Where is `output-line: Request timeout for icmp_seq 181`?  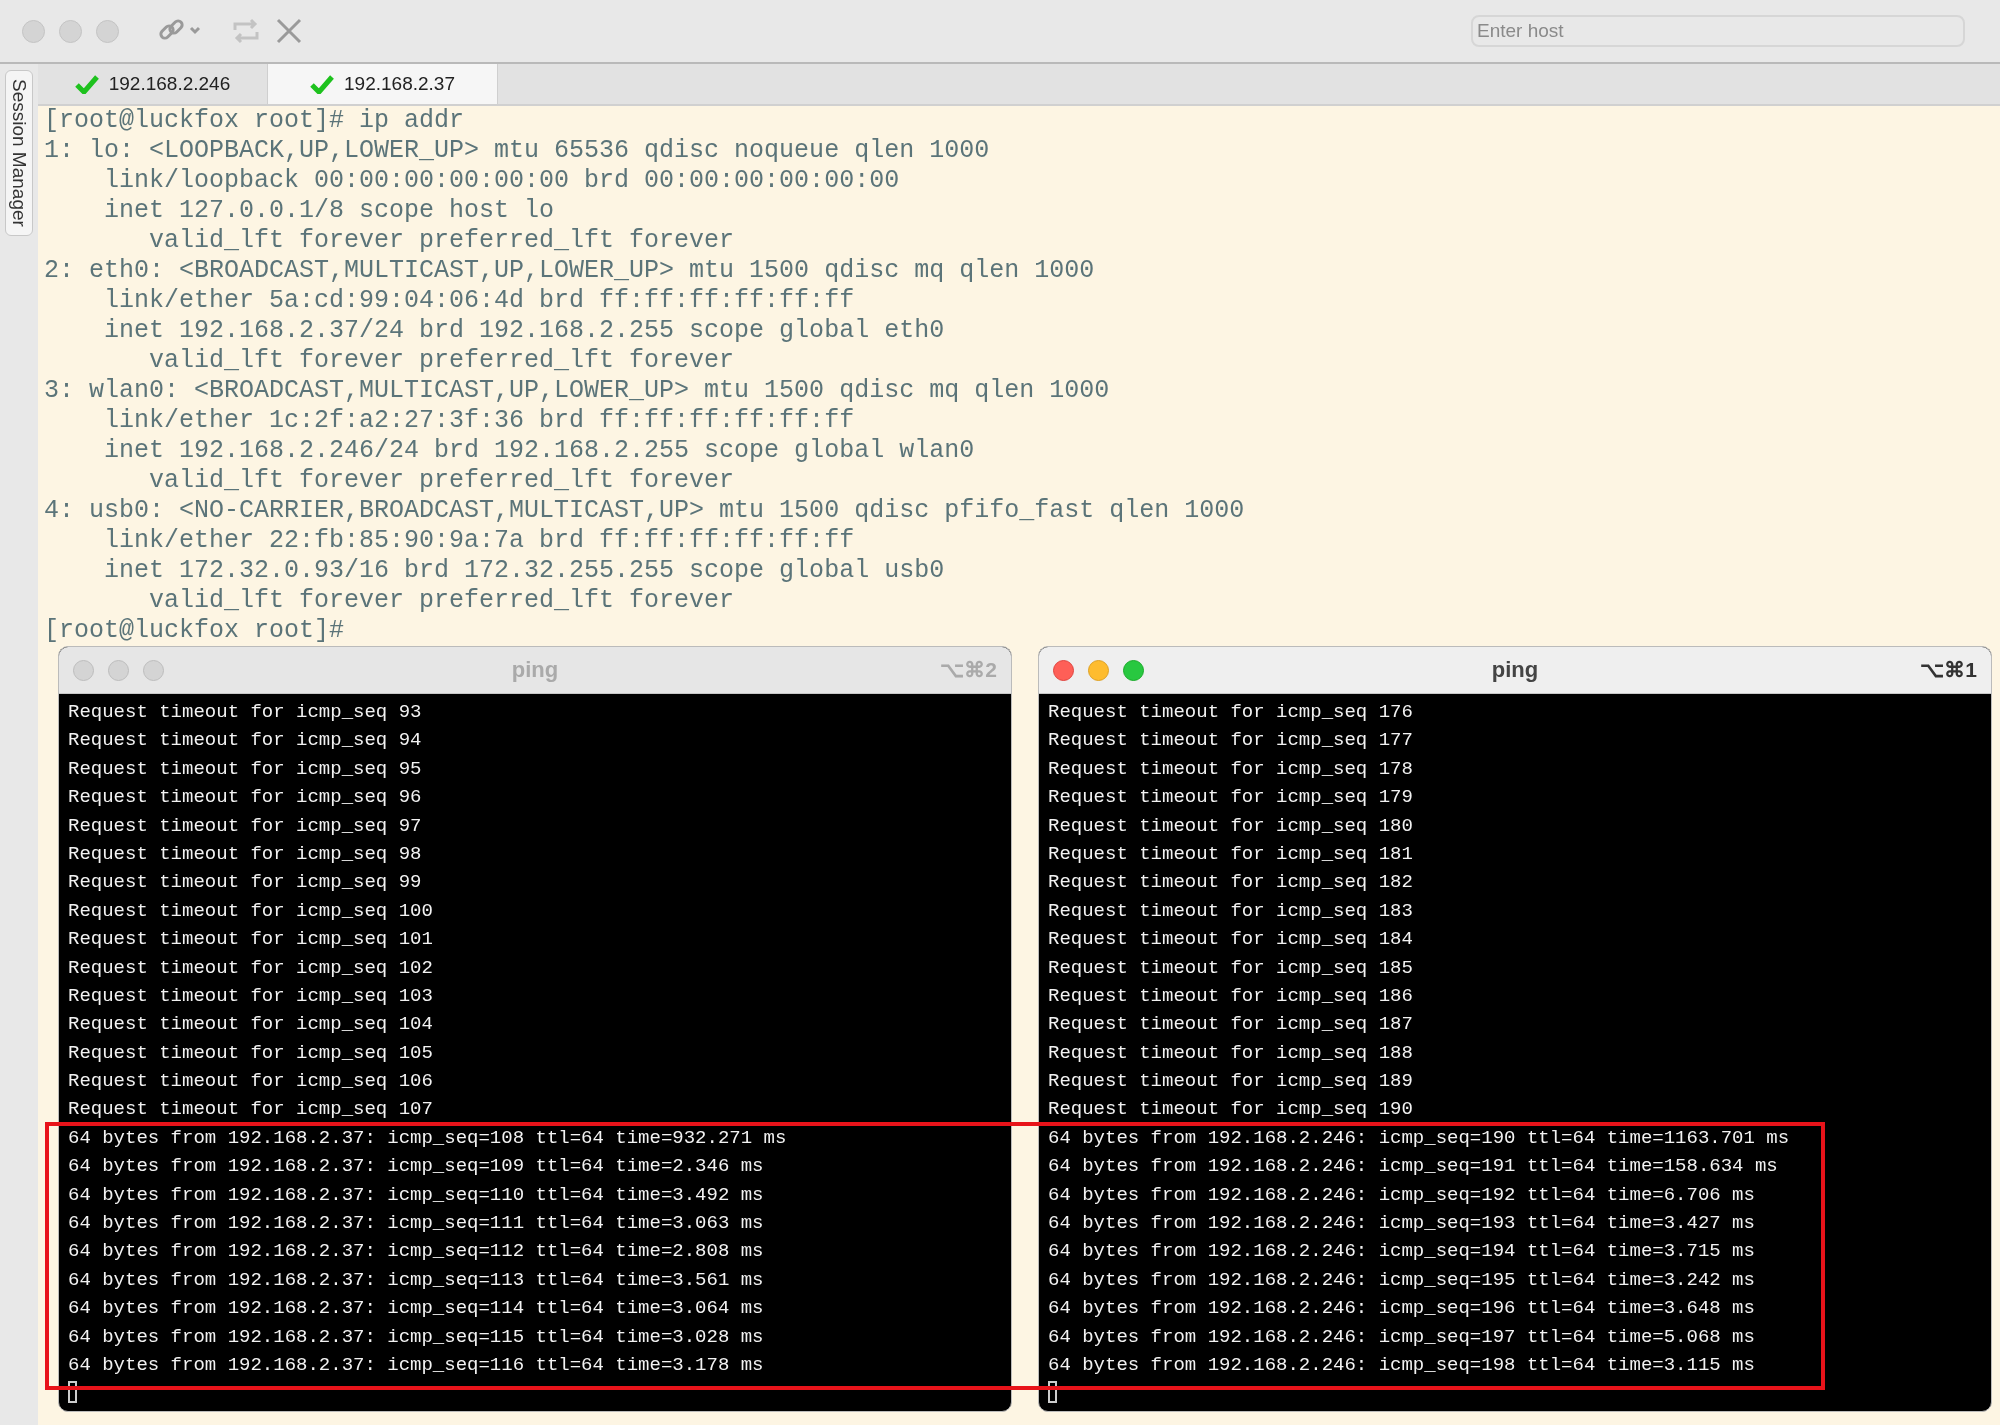
output-line: Request timeout for icmp_seq 181 is located at coordinates (1231, 854).